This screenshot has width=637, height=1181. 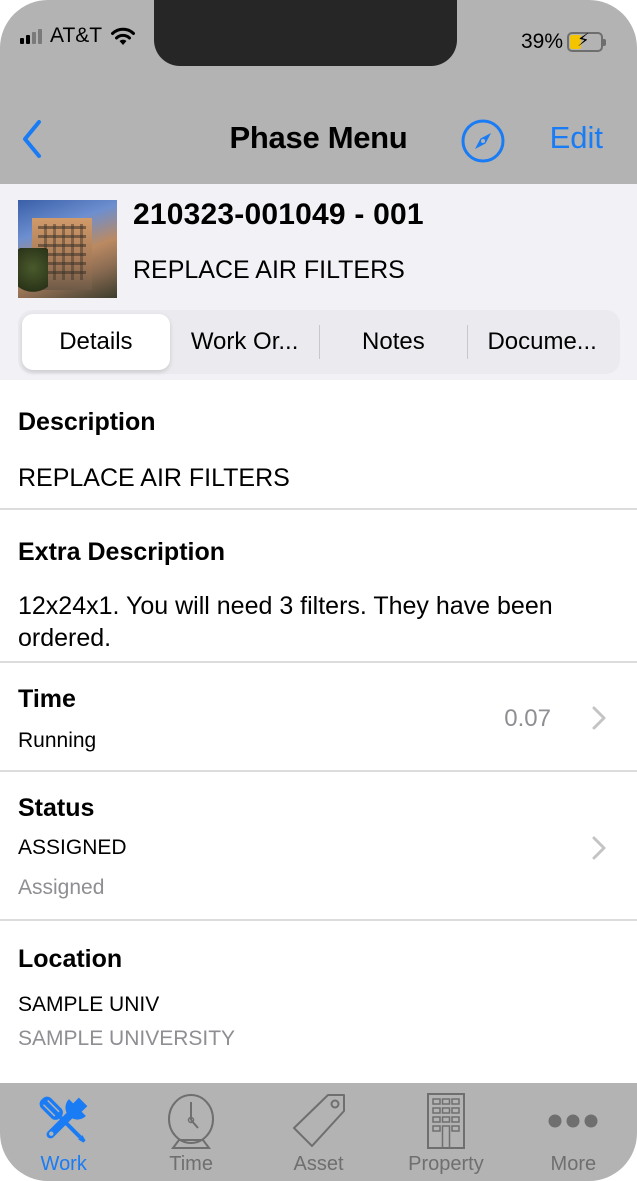 I want to click on time-label: Time, so click(x=47, y=699).